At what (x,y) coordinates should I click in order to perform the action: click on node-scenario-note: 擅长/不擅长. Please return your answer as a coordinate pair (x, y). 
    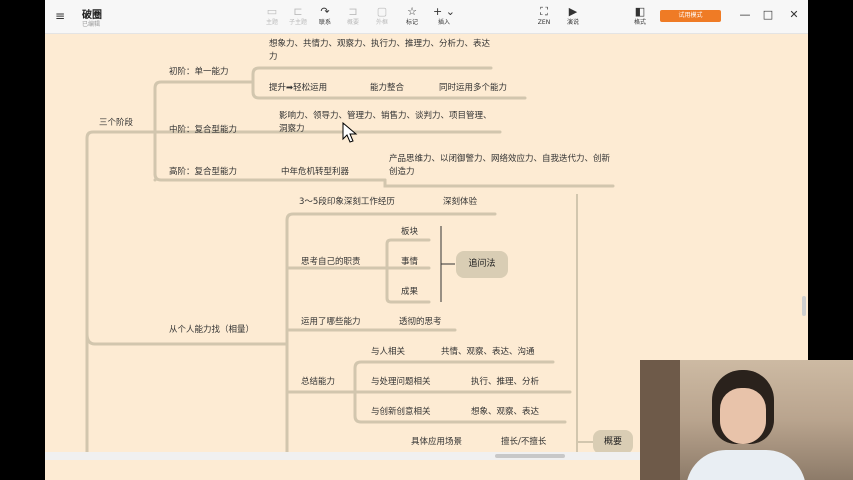
    Looking at the image, I should click on (523, 442).